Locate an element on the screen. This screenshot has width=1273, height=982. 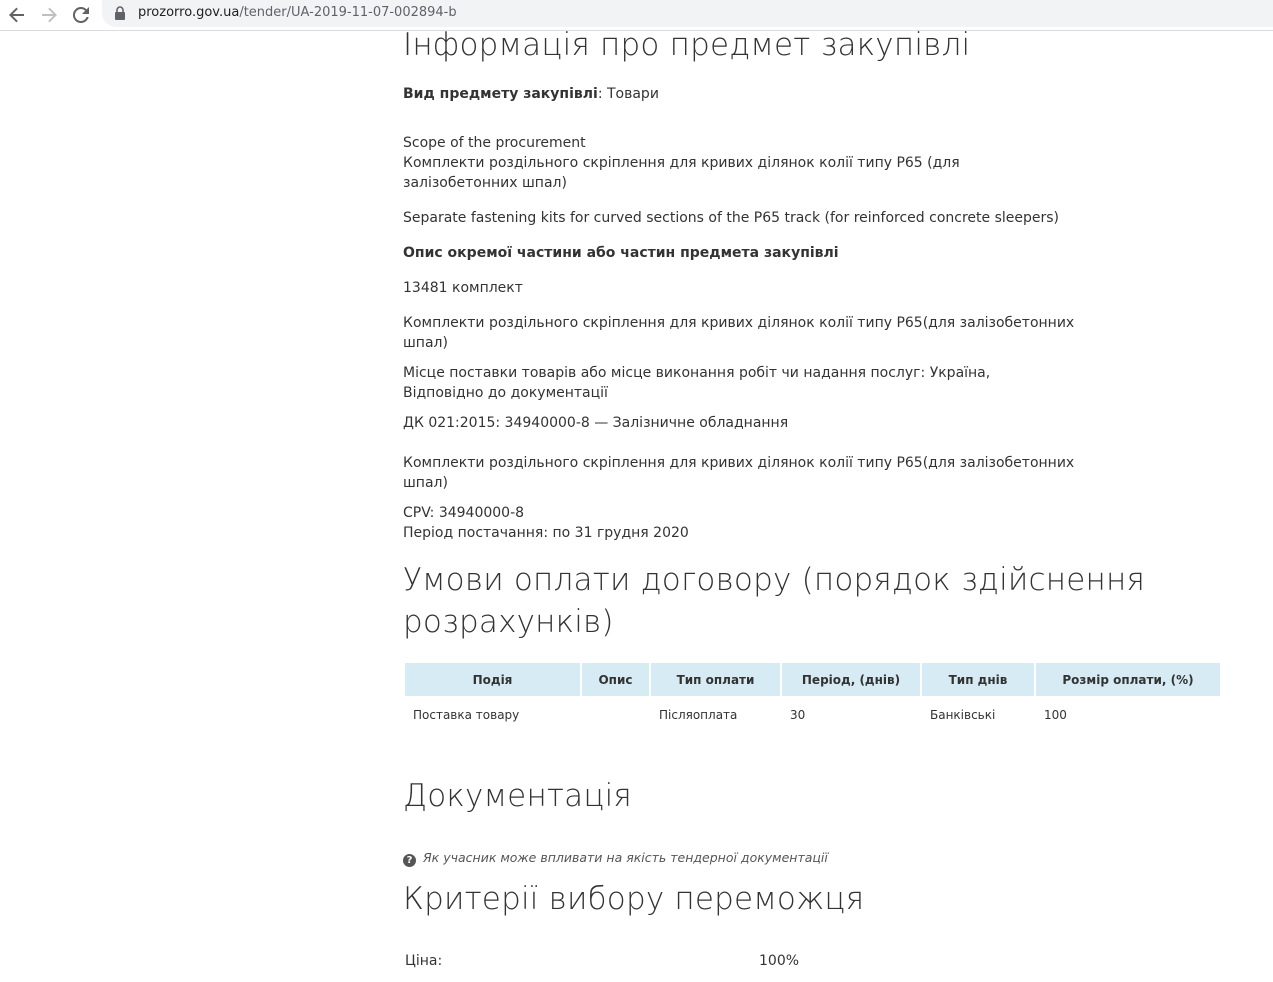
payment-heading-line2: розрахунків) is located at coordinates (508, 622).